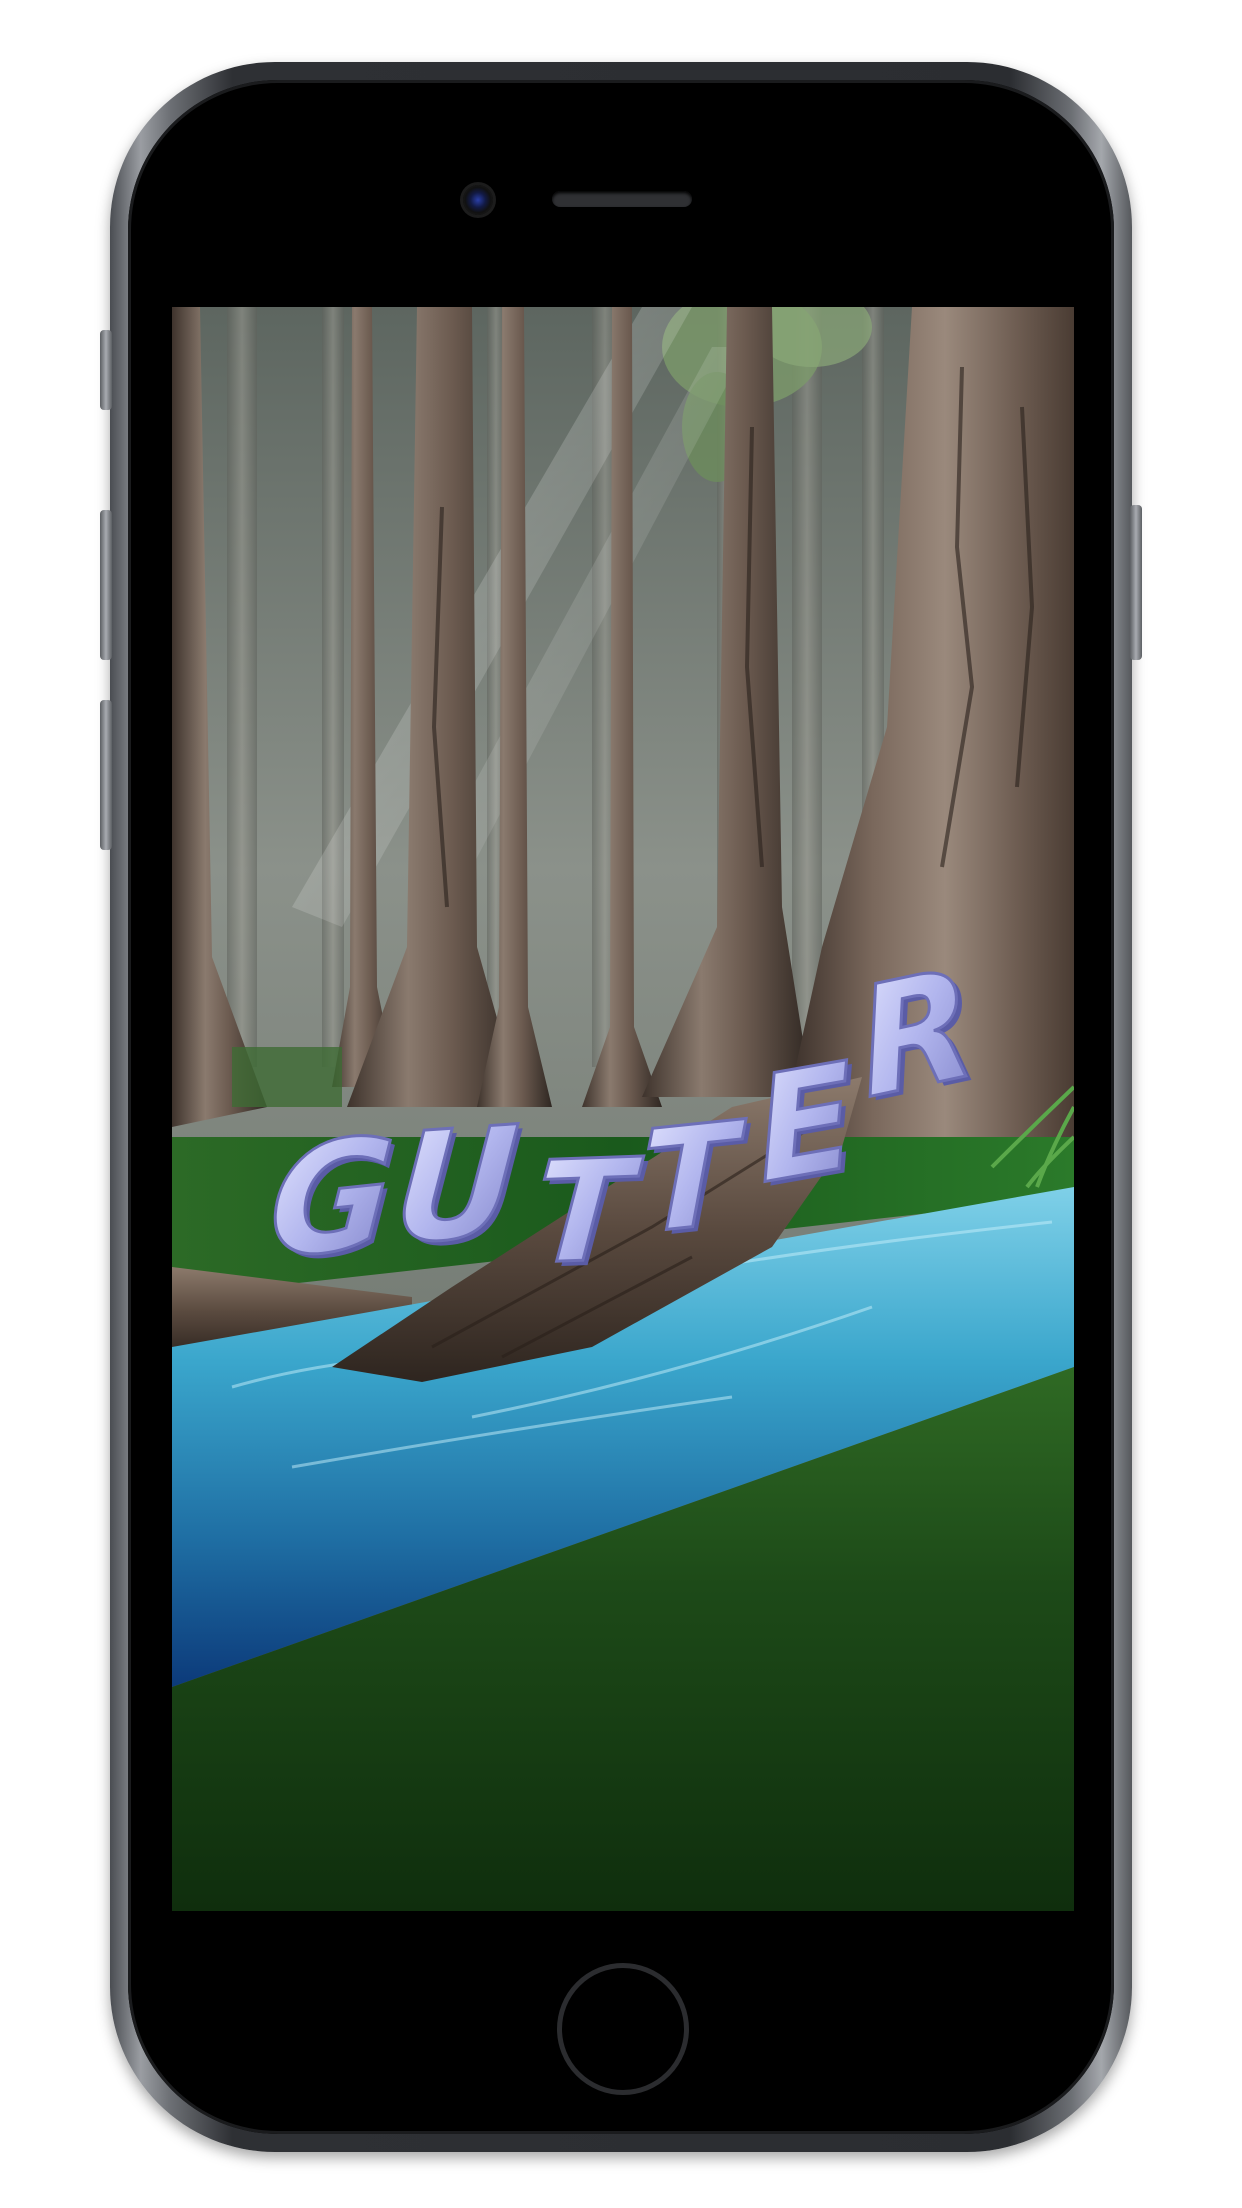 The width and height of the screenshot is (1242, 2208). Describe the element at coordinates (106, 585) in the screenshot. I see `volume-up-button` at that location.